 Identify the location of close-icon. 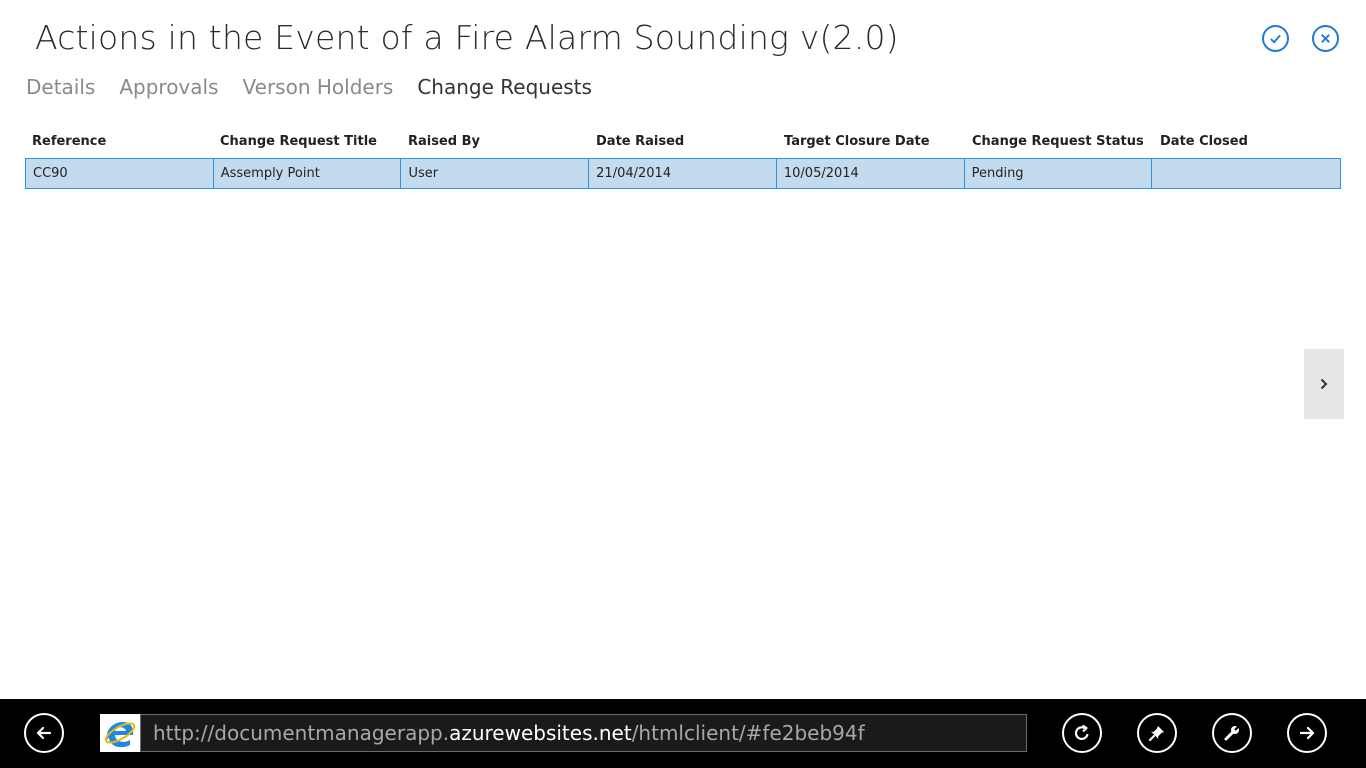
(1325, 38).